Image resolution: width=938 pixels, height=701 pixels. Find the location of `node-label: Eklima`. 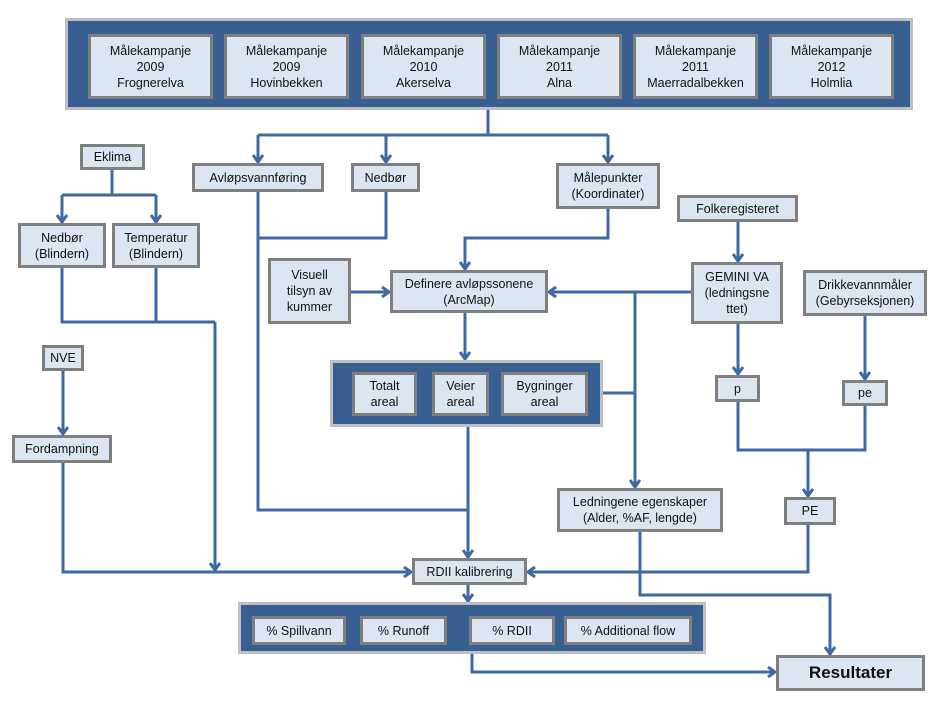

node-label: Eklima is located at coordinates (112, 157).